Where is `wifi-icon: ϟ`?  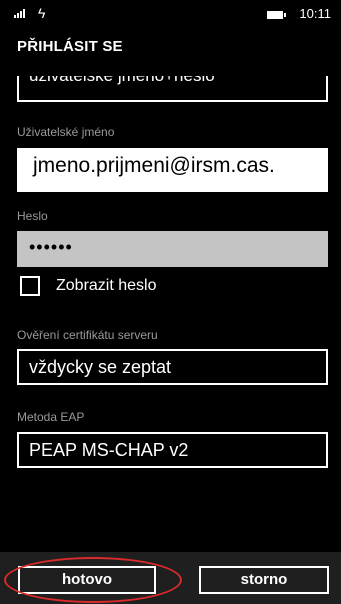 wifi-icon: ϟ is located at coordinates (42, 13).